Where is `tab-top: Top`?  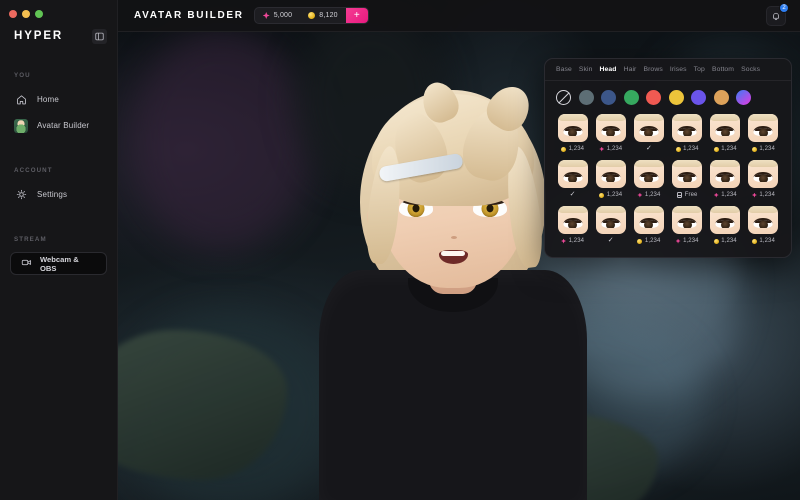
tab-top: Top is located at coordinates (699, 69).